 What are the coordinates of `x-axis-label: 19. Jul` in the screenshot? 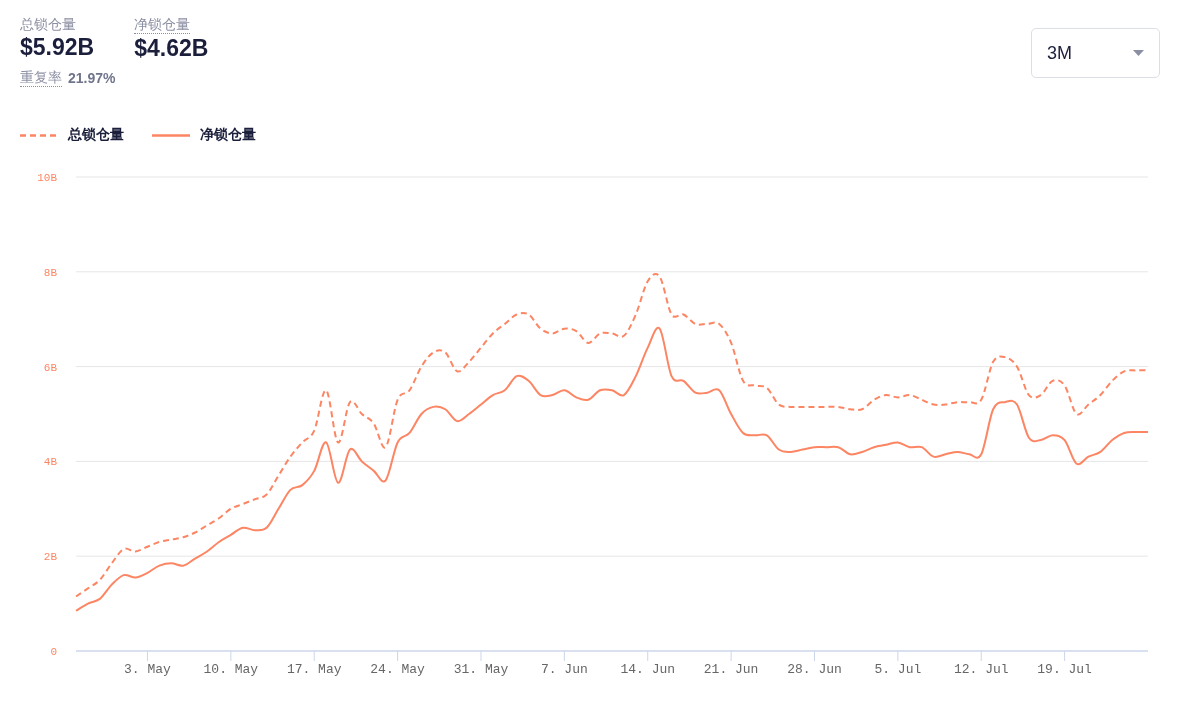 It's located at (1064, 669).